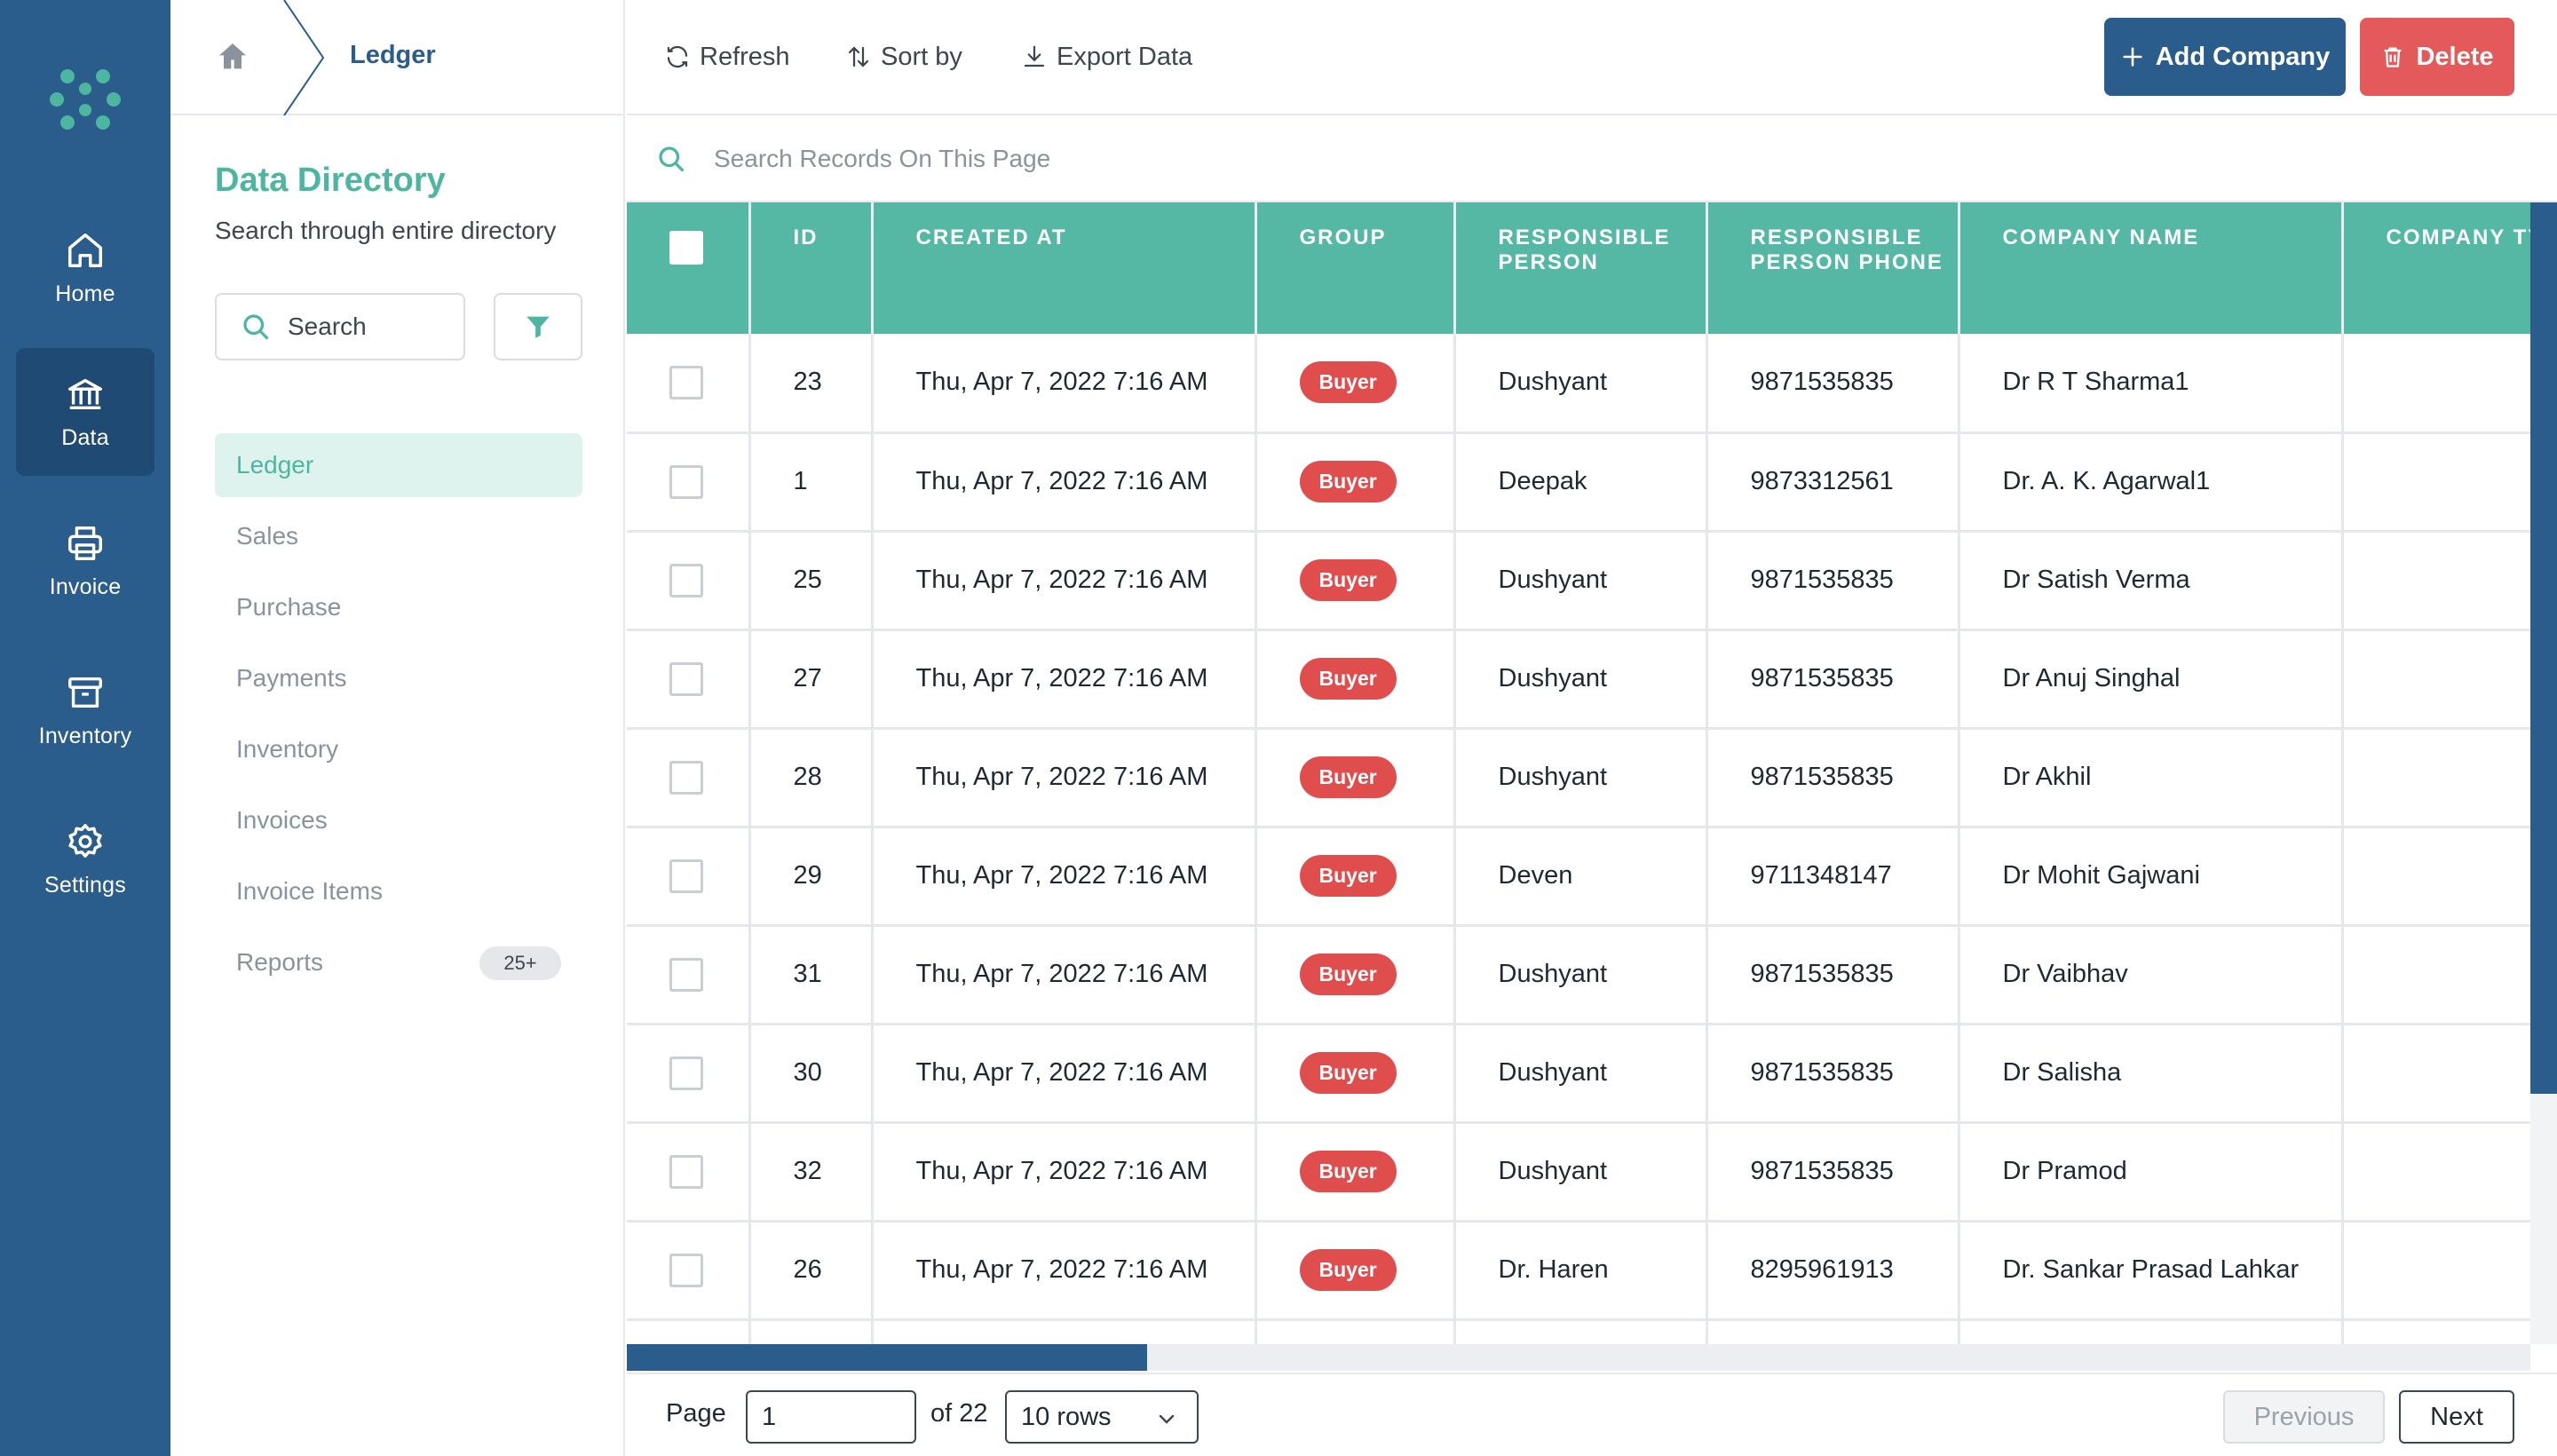 The image size is (2557, 1456). I want to click on nav-item-inventory: Inventory, so click(398, 749).